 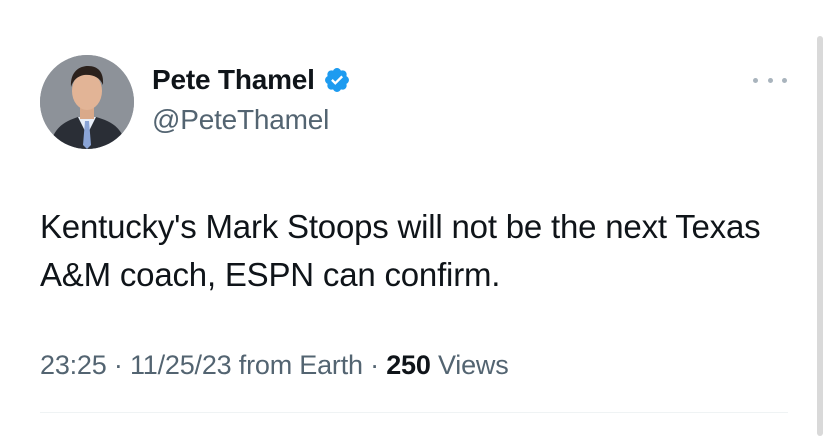 What do you see at coordinates (470, 365) in the screenshot?
I see `views-label: Views` at bounding box center [470, 365].